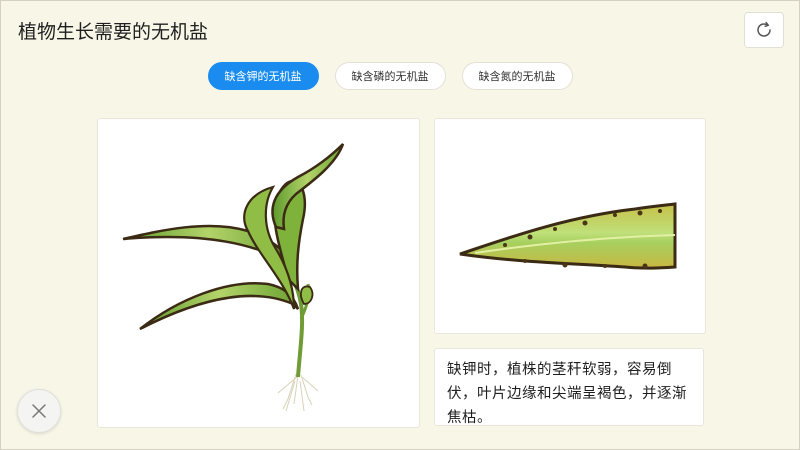  I want to click on description-text: 缺钾时，植株的茎秆软弱，容易倒伏，叶片边缘和尖端呈褐色，并逐渐焦枯。, so click(569, 387).